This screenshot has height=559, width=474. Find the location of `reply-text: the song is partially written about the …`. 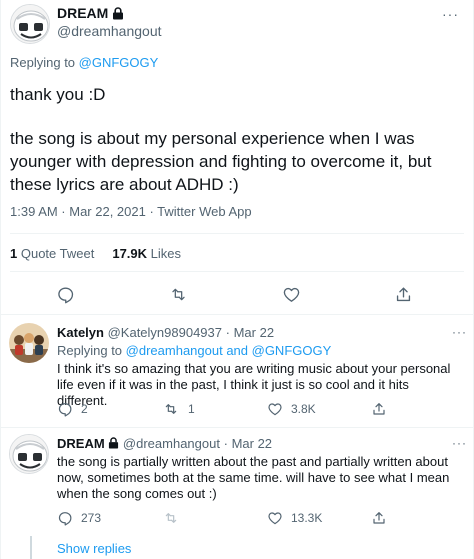

reply-text: the song is partially written about the … is located at coordinates (253, 477).